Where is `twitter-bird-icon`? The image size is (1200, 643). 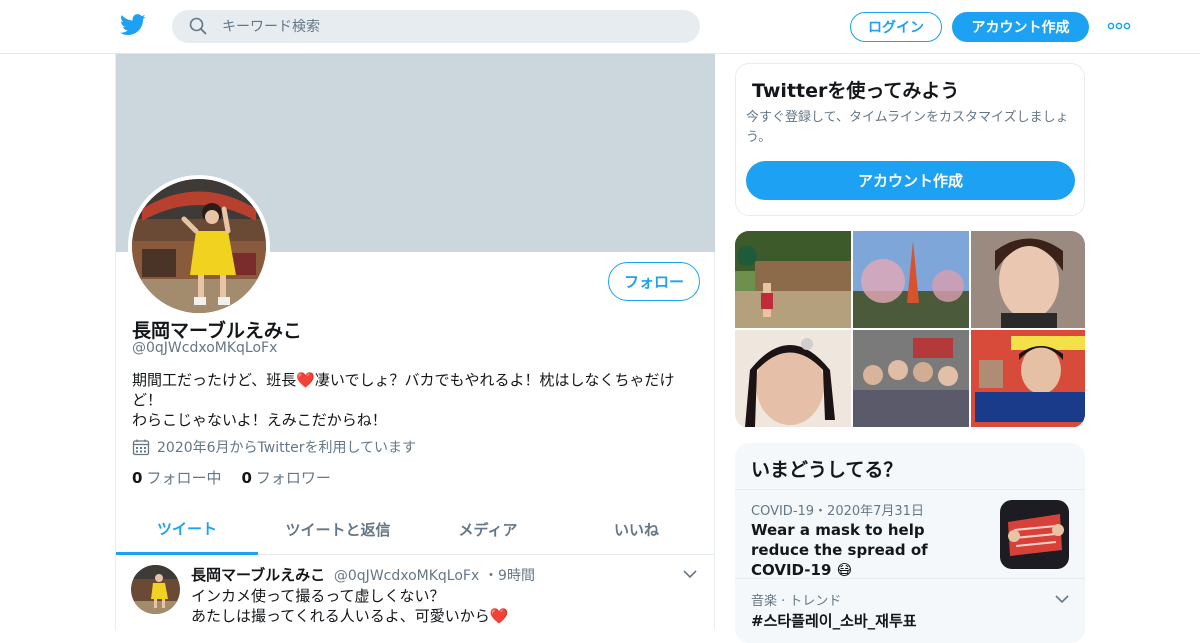
twitter-bird-icon is located at coordinates (133, 25).